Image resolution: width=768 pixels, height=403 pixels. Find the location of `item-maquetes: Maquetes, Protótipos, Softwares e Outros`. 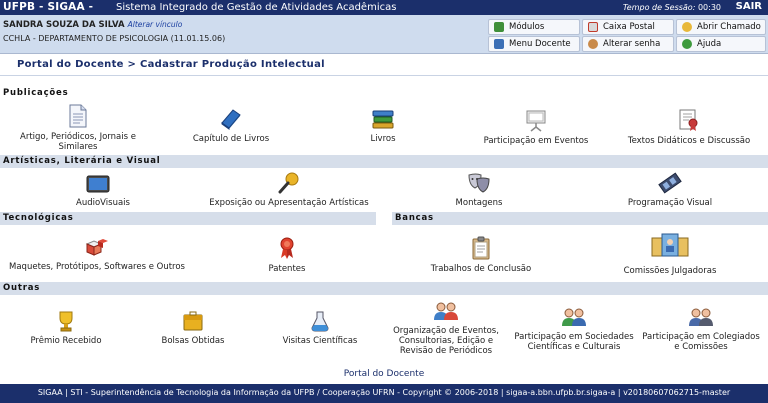

item-maquetes: Maquetes, Protótipos, Softwares e Outros is located at coordinates (97, 254).